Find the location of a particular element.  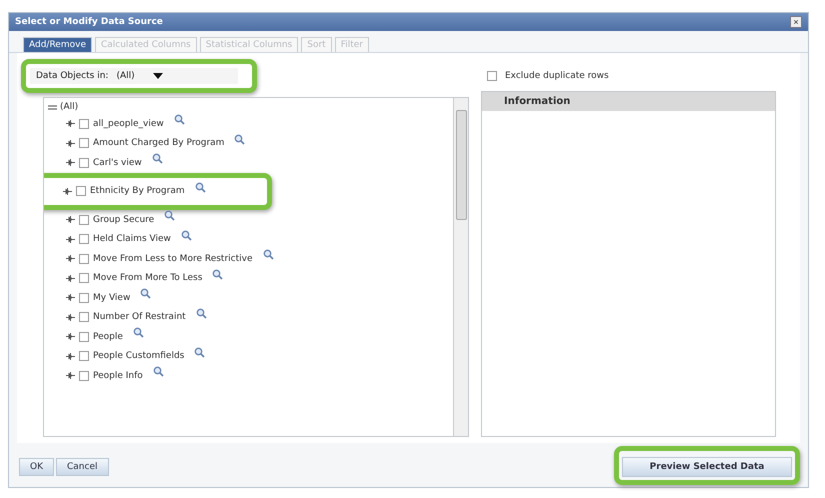

tree-item-label: People is located at coordinates (108, 337).